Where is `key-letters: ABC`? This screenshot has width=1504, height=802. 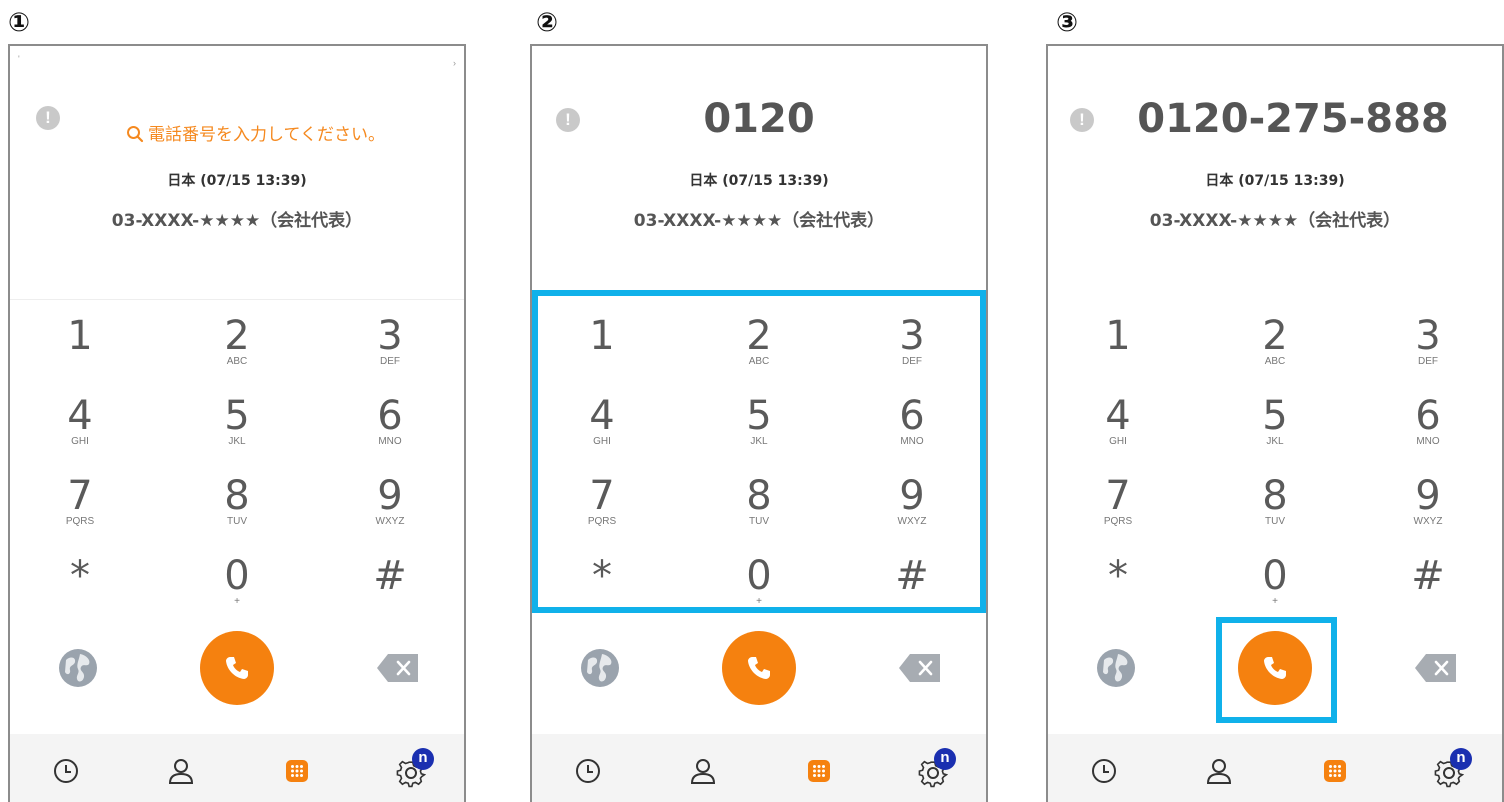 key-letters: ABC is located at coordinates (237, 361).